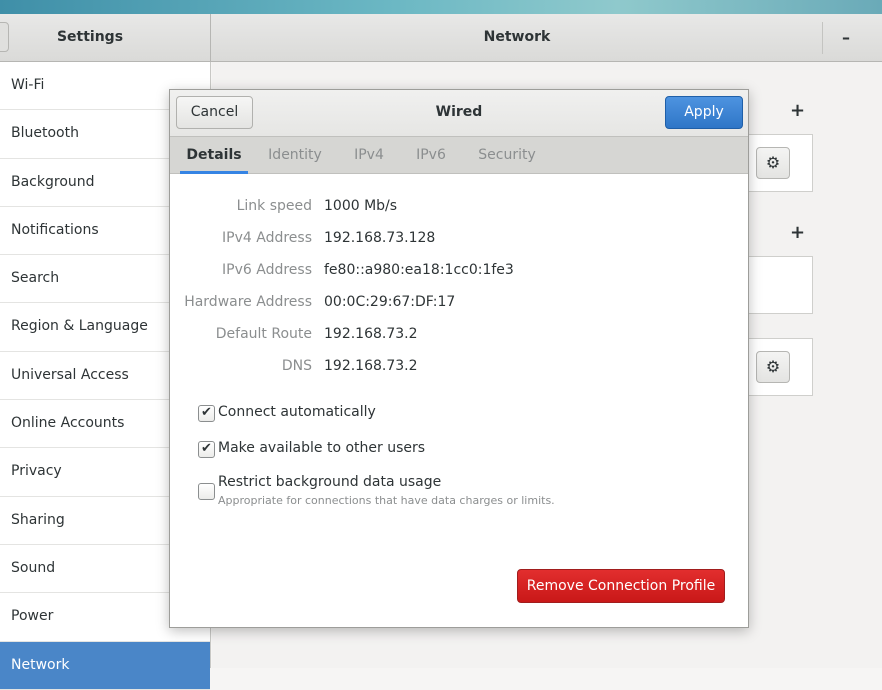 This screenshot has width=882, height=690. I want to click on apply-button: Apply, so click(704, 112).